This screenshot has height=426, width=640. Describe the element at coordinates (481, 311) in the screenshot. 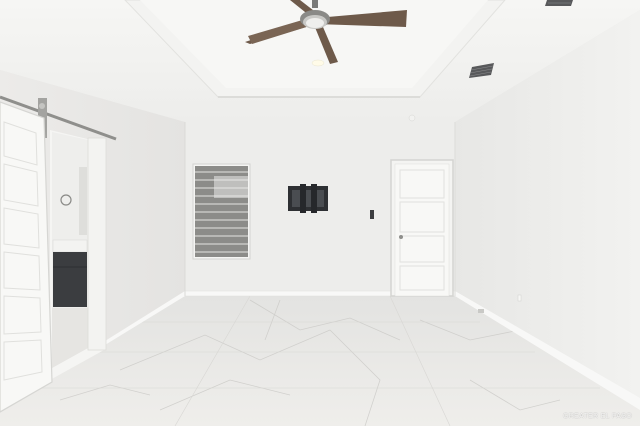

I see `floor-vent` at that location.